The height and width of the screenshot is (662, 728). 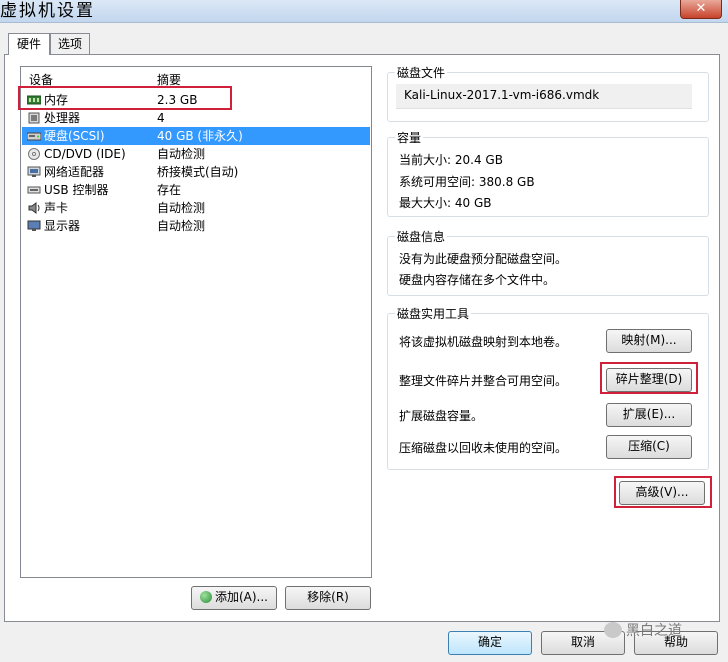 I want to click on device-row-sound-card: 声卡 自动检测, so click(x=196, y=208).